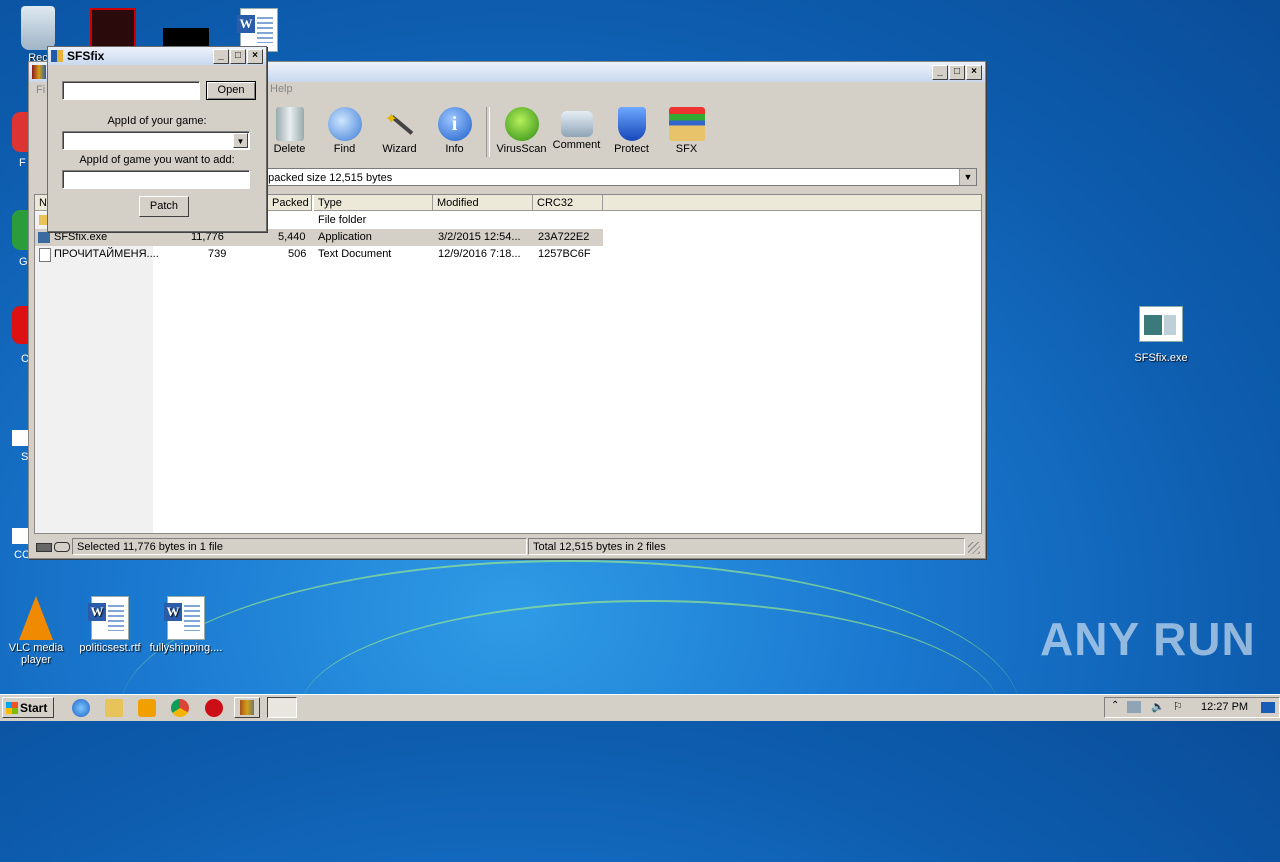  Describe the element at coordinates (373, 203) in the screenshot. I see `column-header-type: Type` at that location.